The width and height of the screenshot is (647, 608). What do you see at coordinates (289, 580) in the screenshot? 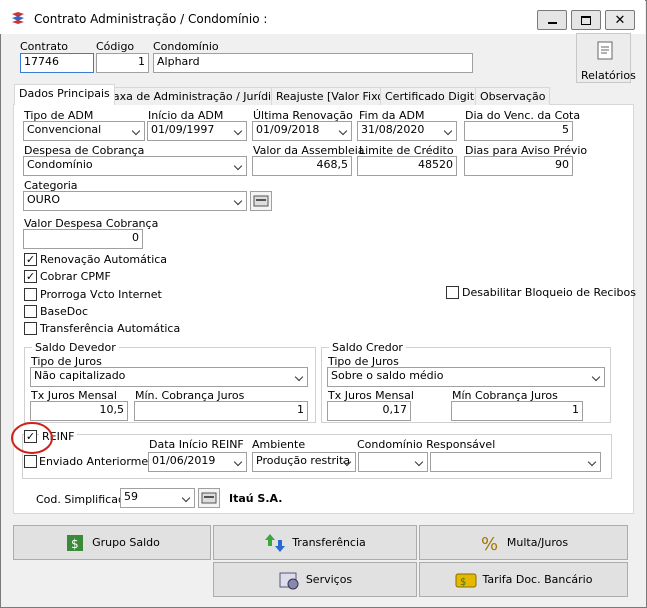
I see `services-icon` at bounding box center [289, 580].